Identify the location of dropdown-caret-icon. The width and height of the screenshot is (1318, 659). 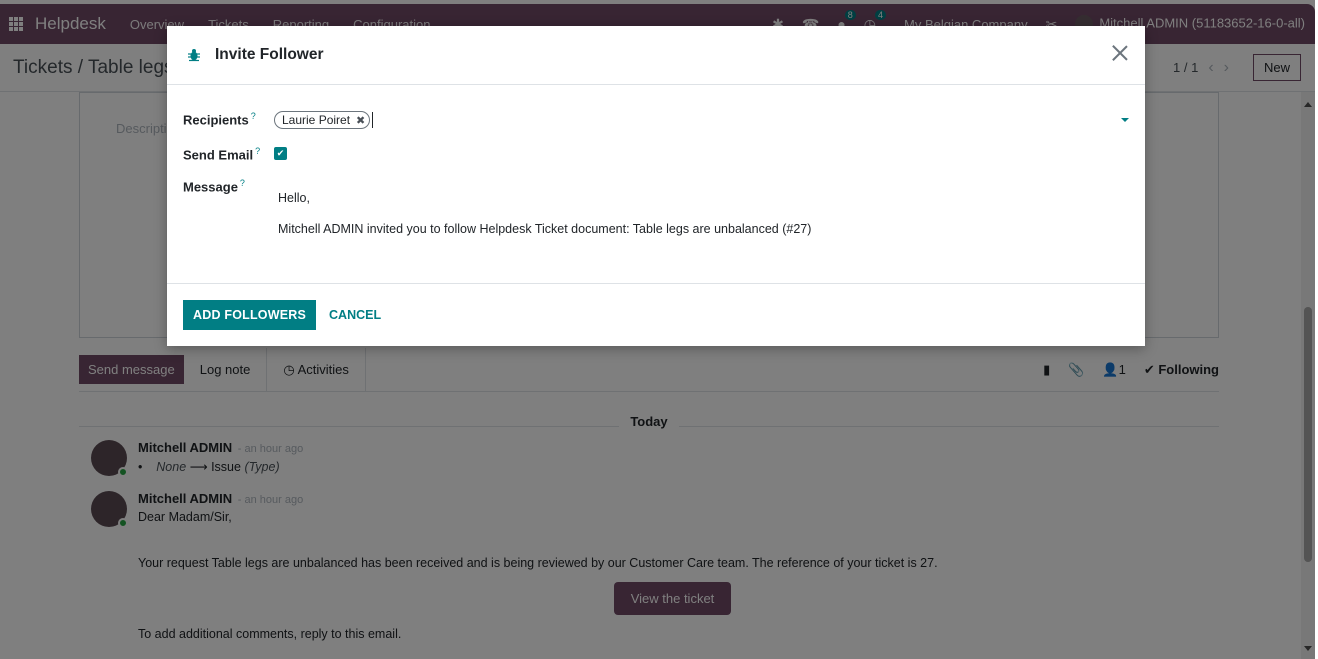
(1125, 120).